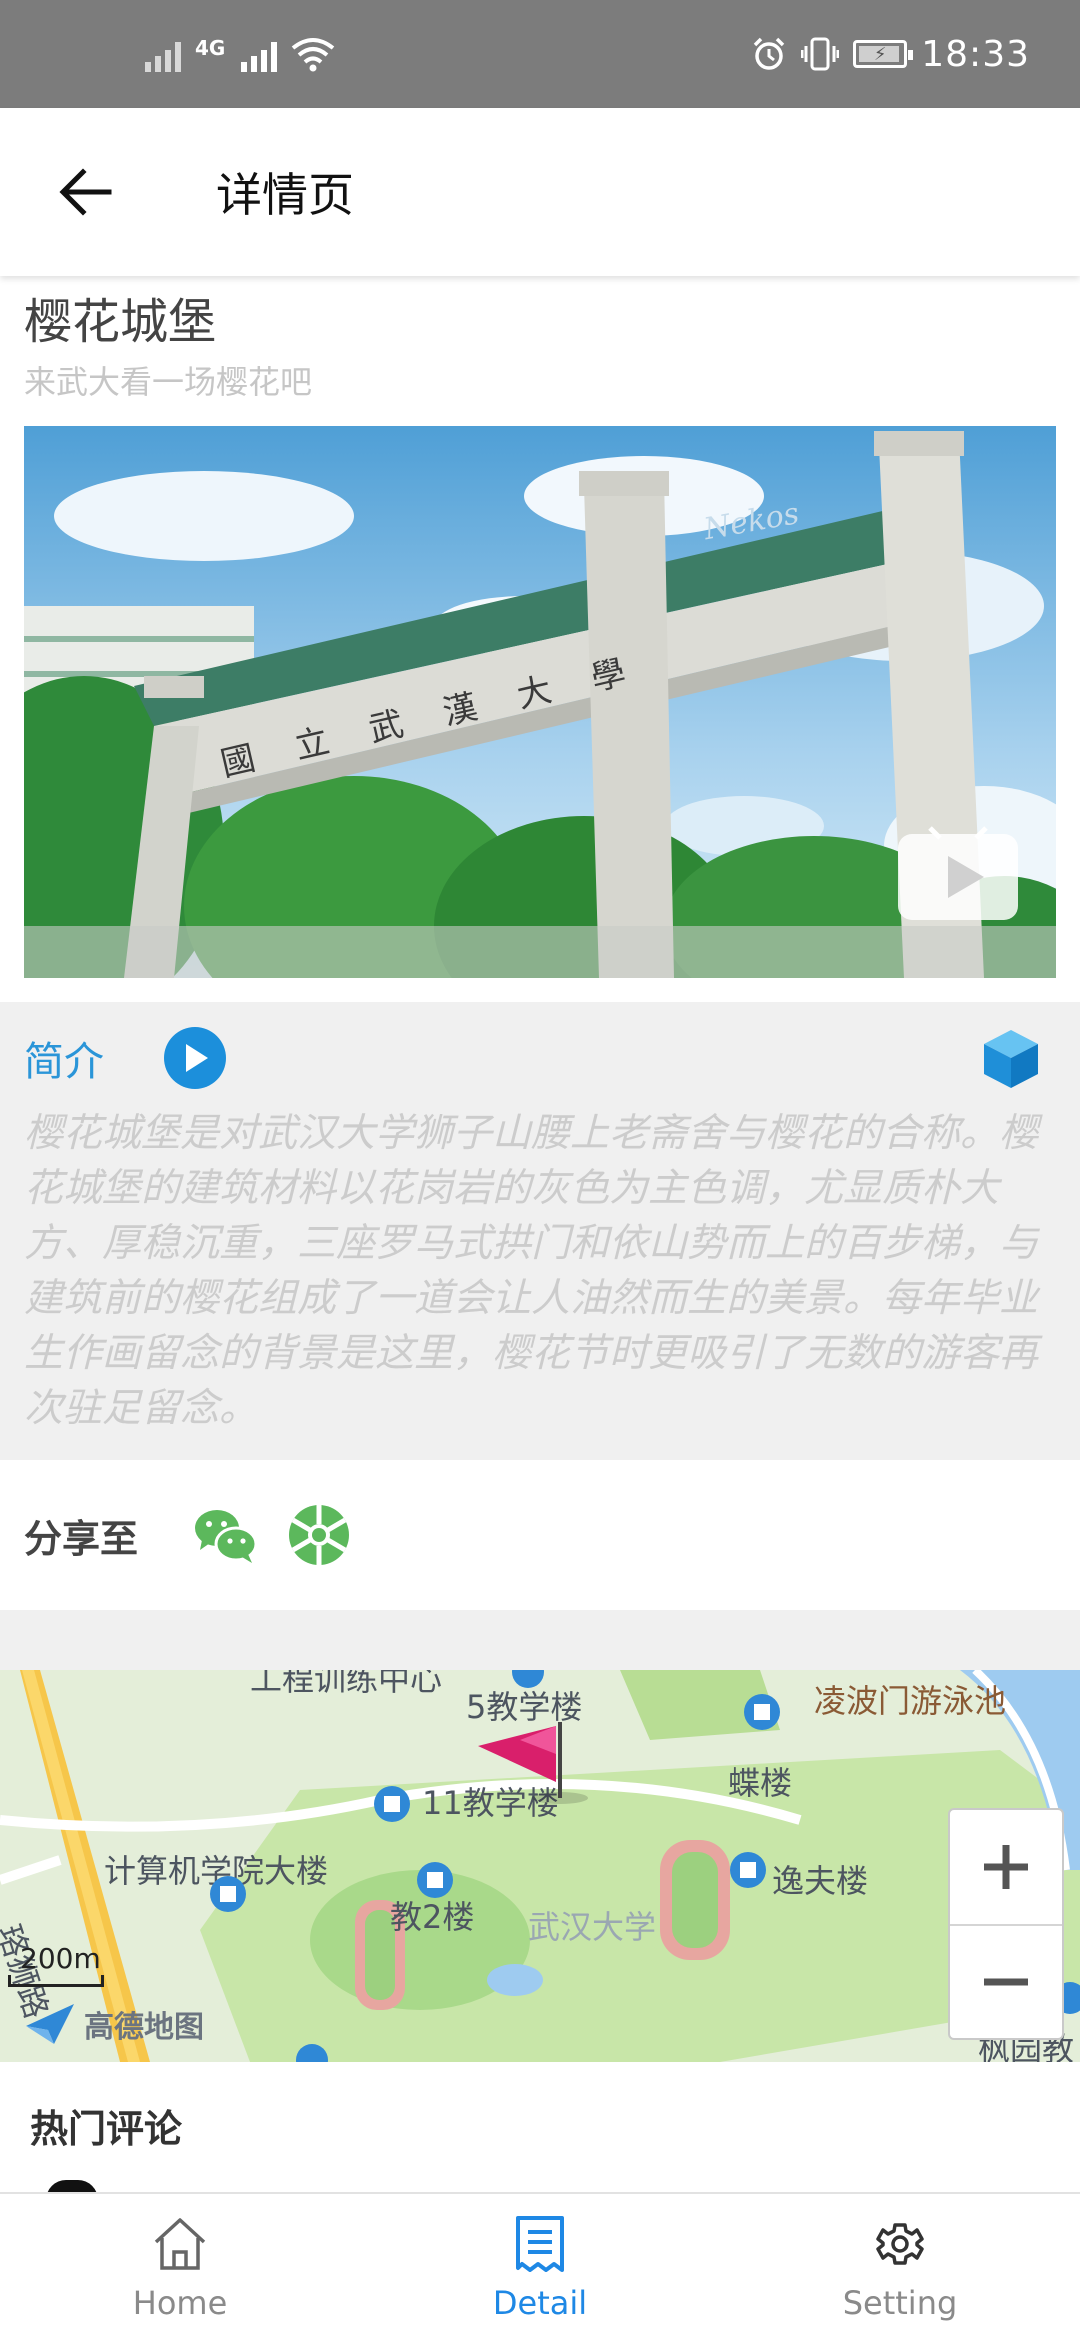 Image resolution: width=1080 pixels, height=2340 pixels. What do you see at coordinates (544, 349) in the screenshot?
I see `place-header: 樱花城堡 来武大看一场樱花吧` at bounding box center [544, 349].